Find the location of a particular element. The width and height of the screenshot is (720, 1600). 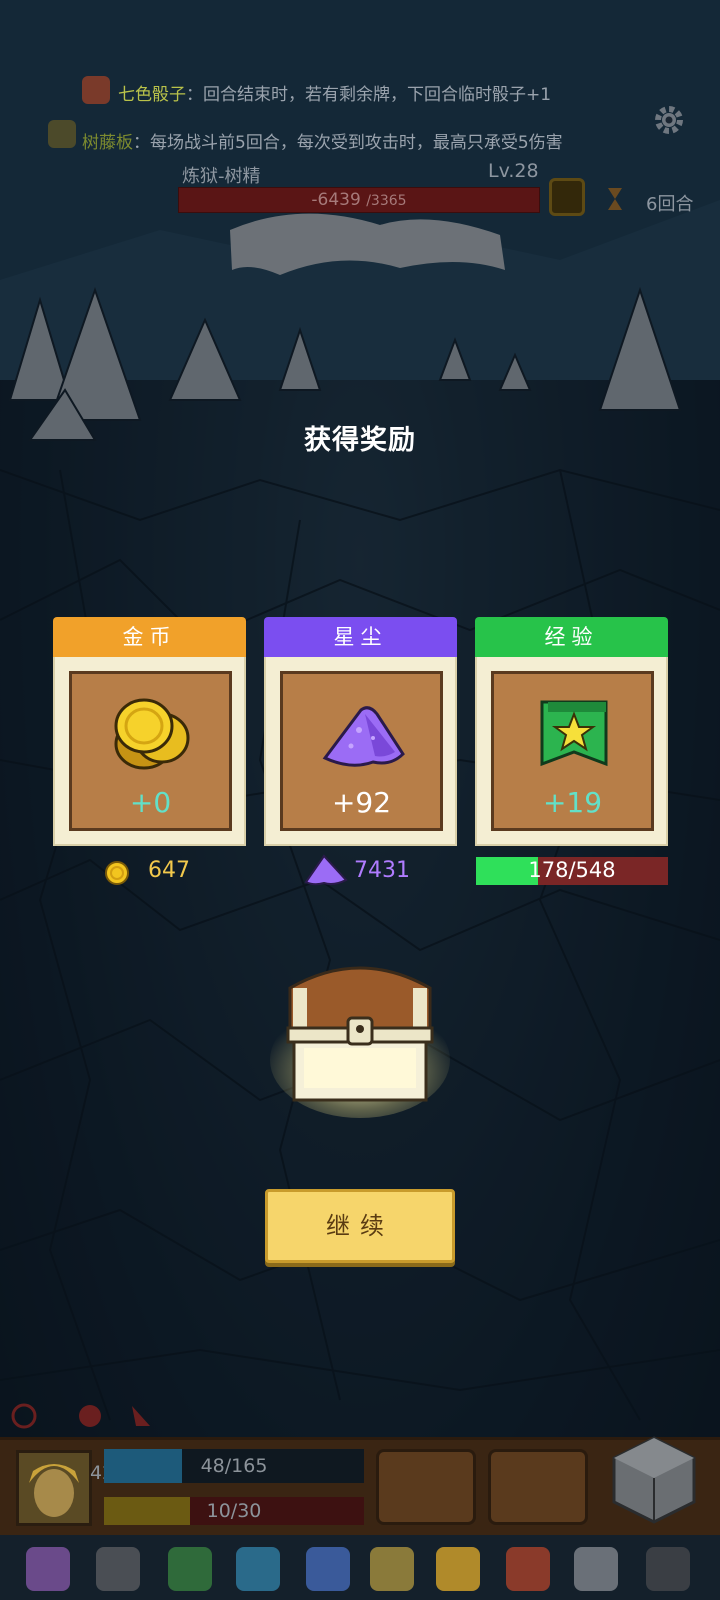

enemy-hp-current: -6439 is located at coordinates (336, 200).